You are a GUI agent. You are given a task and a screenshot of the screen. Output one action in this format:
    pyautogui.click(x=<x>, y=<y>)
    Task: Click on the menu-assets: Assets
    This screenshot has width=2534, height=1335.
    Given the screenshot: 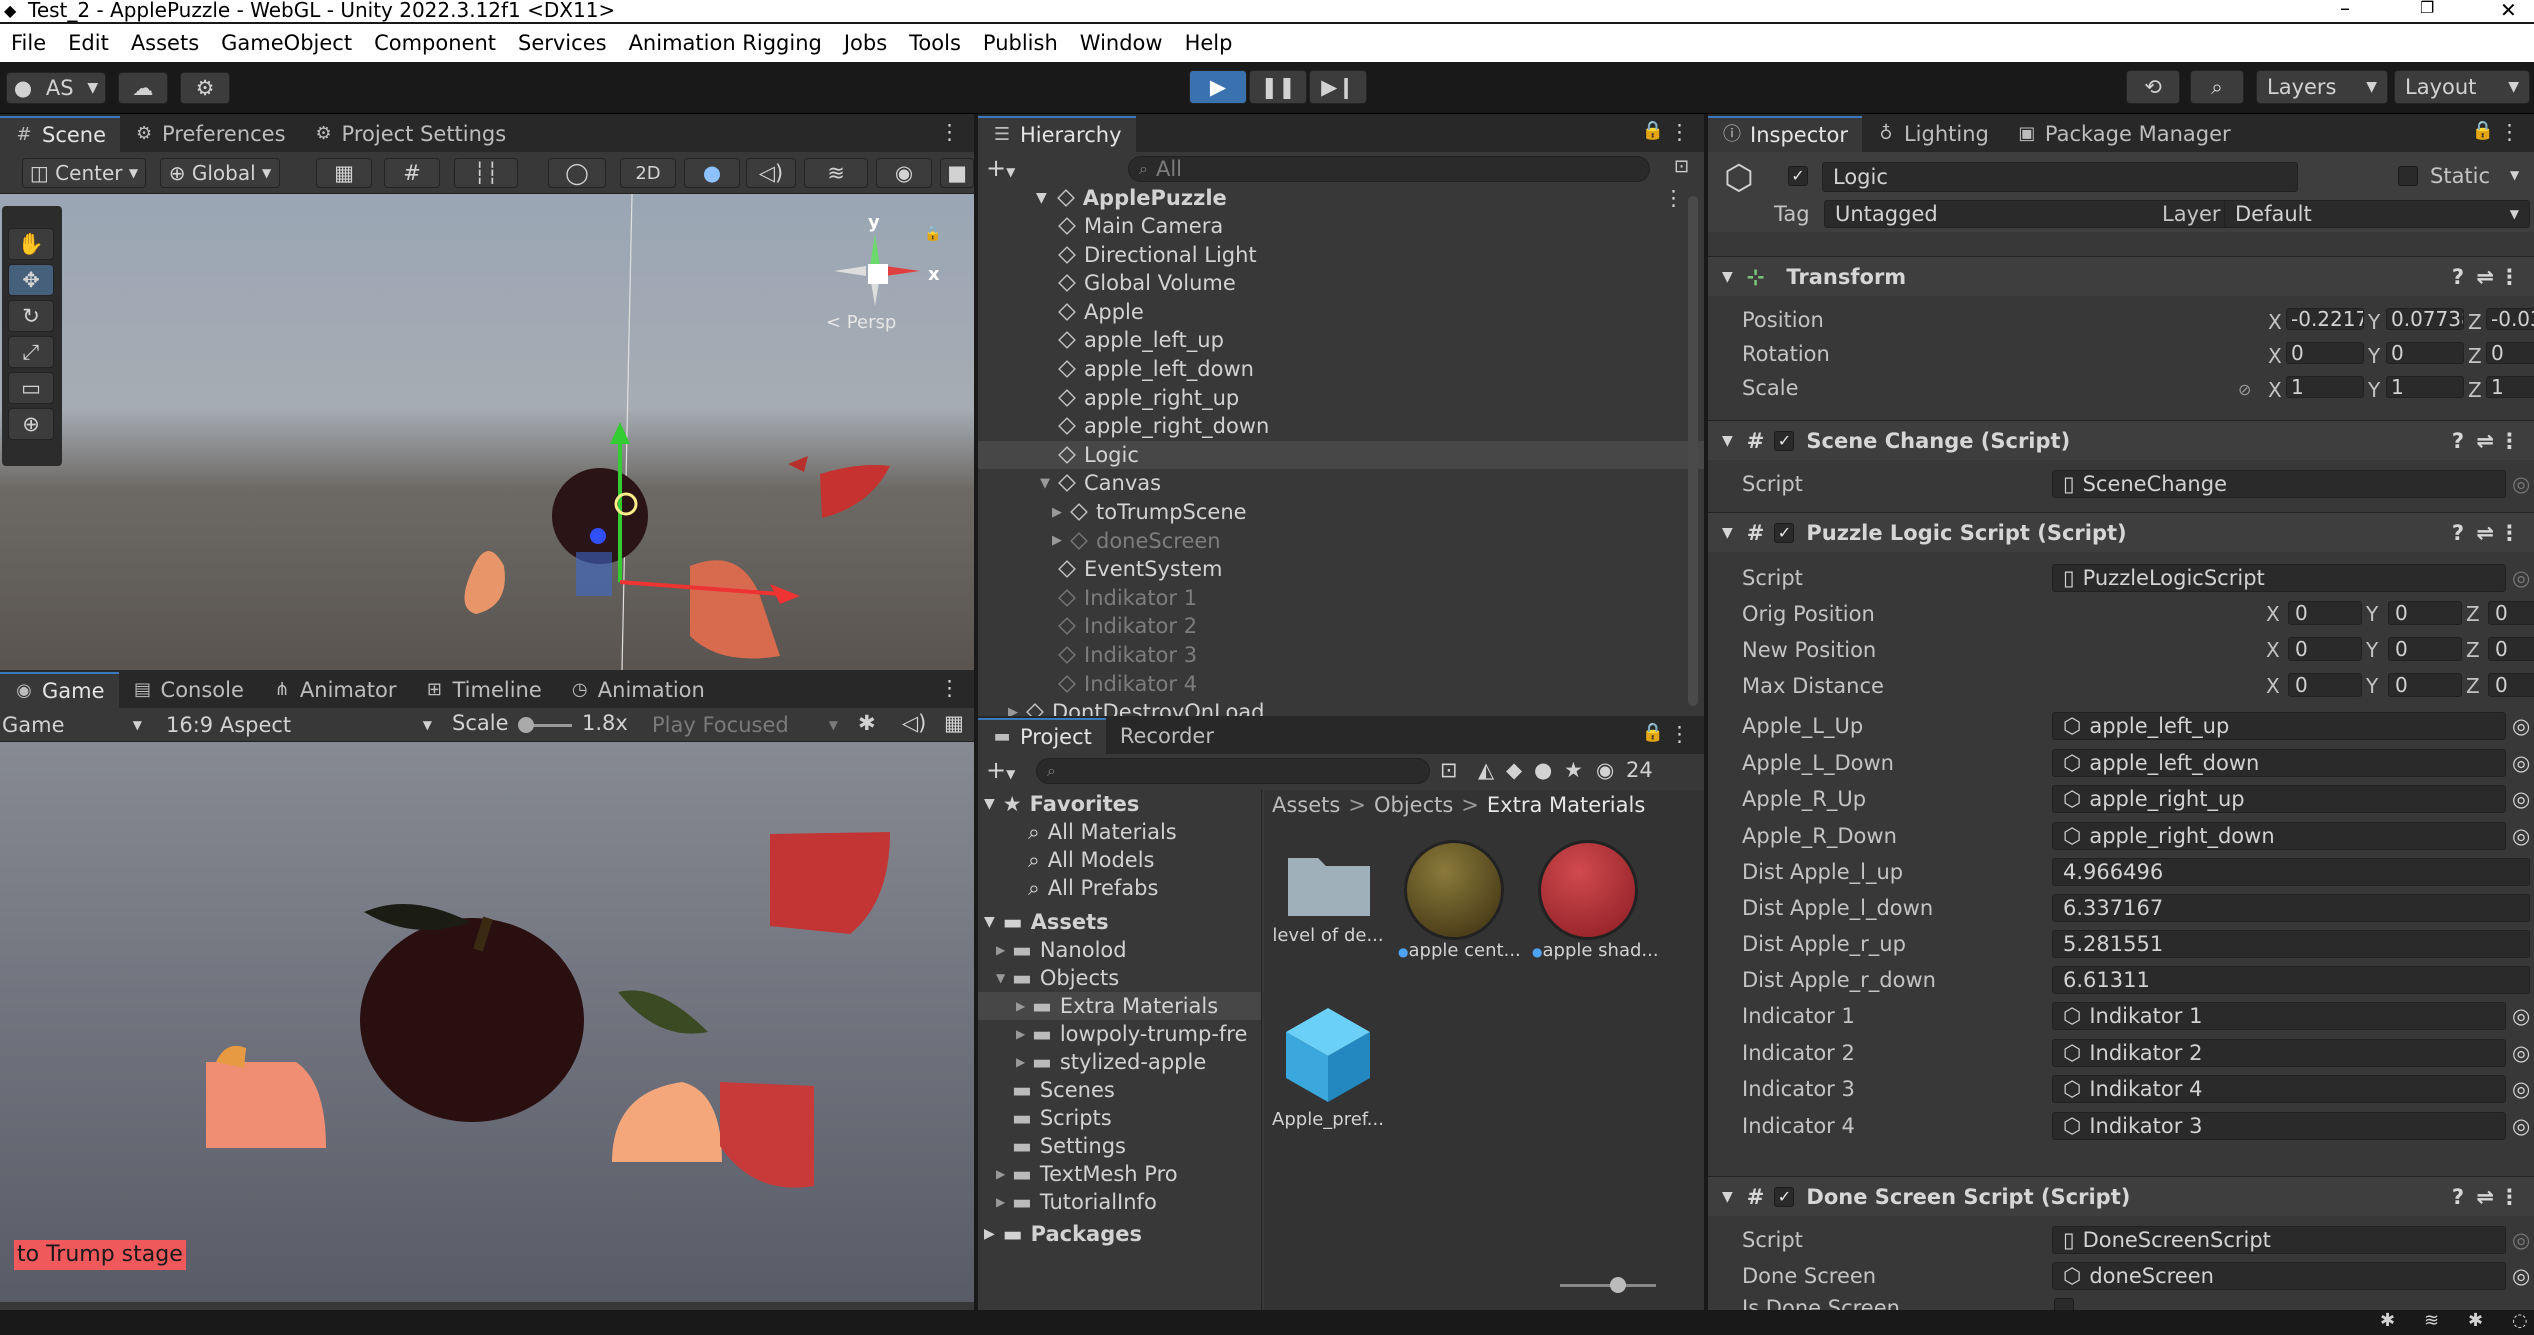 What is the action you would take?
    pyautogui.click(x=165, y=43)
    